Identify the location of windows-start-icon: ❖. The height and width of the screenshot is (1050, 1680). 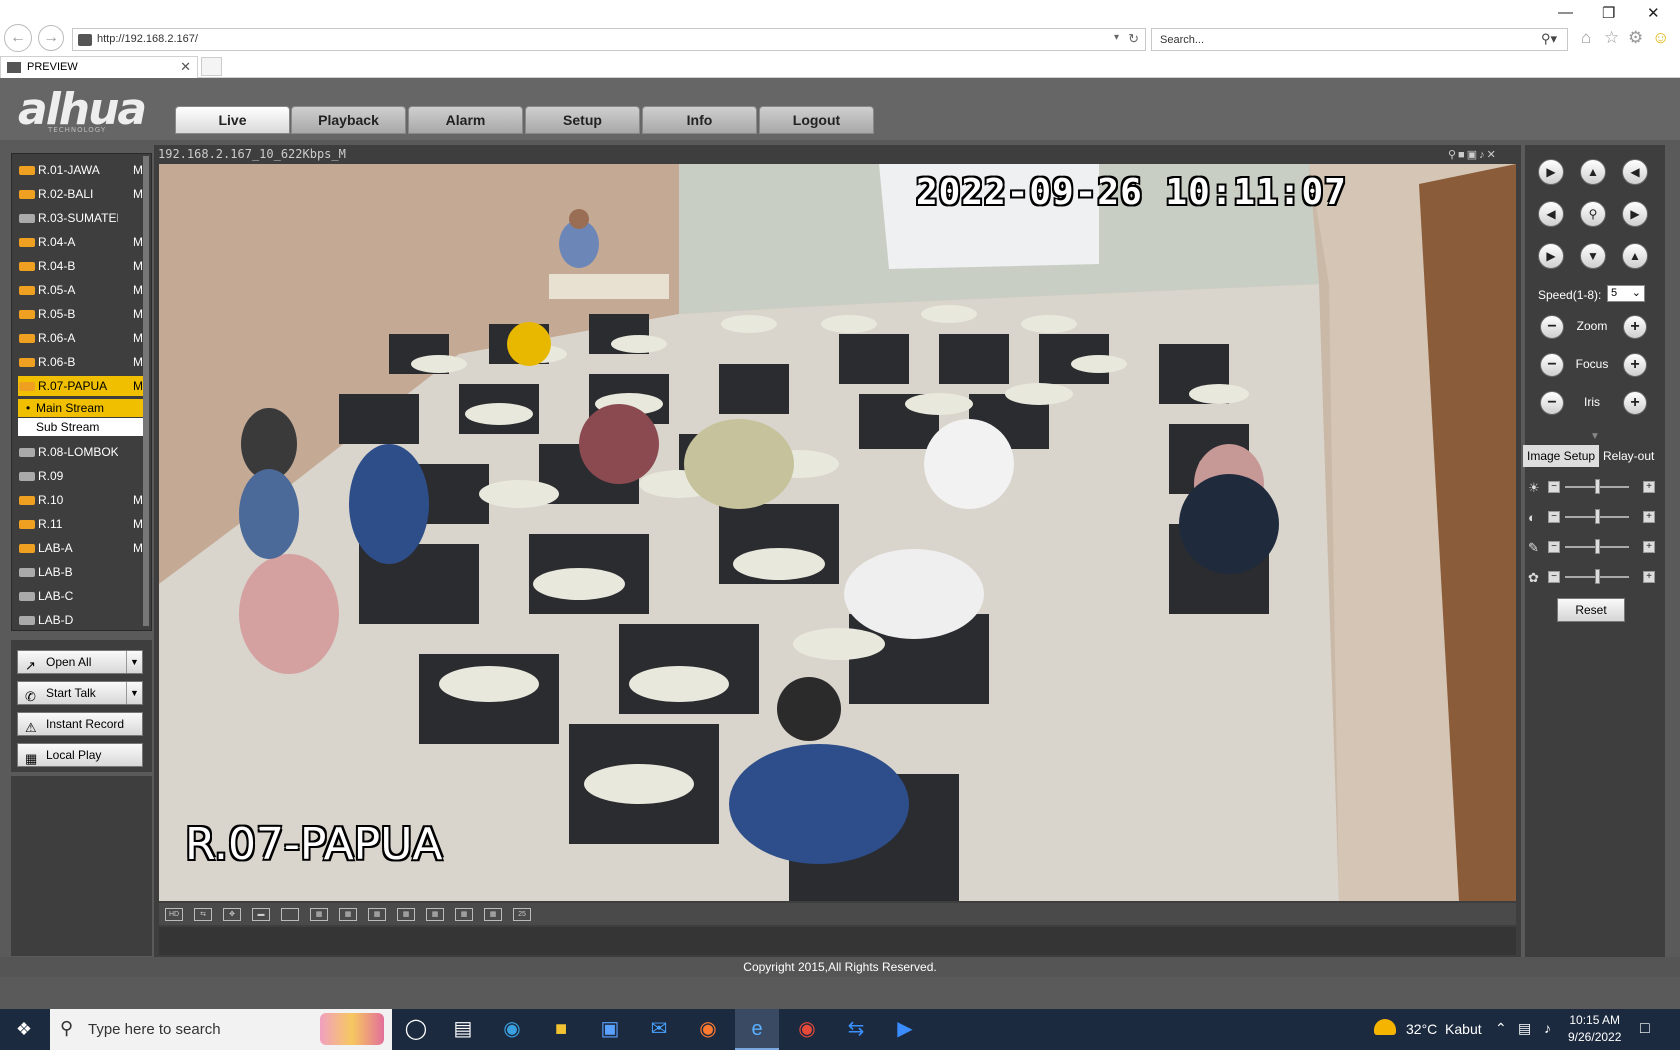
(24, 1029).